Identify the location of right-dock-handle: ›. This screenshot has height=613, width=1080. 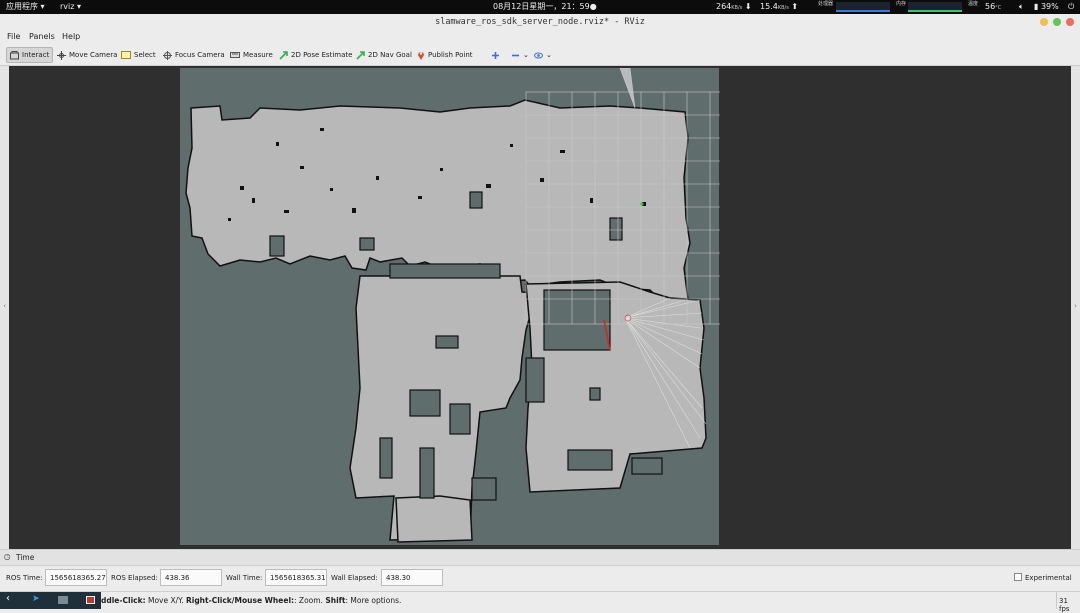
(1075, 307).